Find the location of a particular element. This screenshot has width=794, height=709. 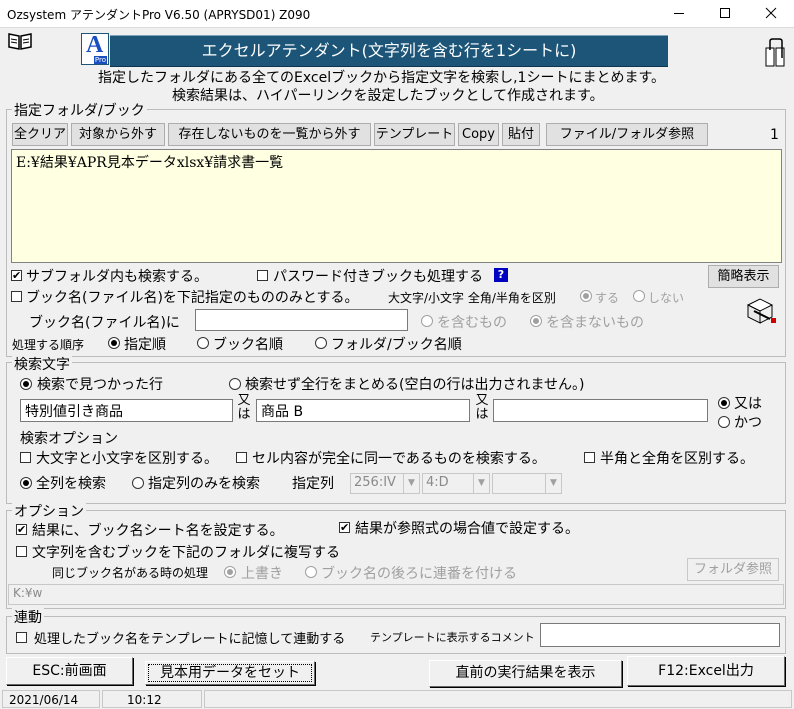

ref-value-label: 結果が参照式の場合値で設定する。 is located at coordinates (467, 529).